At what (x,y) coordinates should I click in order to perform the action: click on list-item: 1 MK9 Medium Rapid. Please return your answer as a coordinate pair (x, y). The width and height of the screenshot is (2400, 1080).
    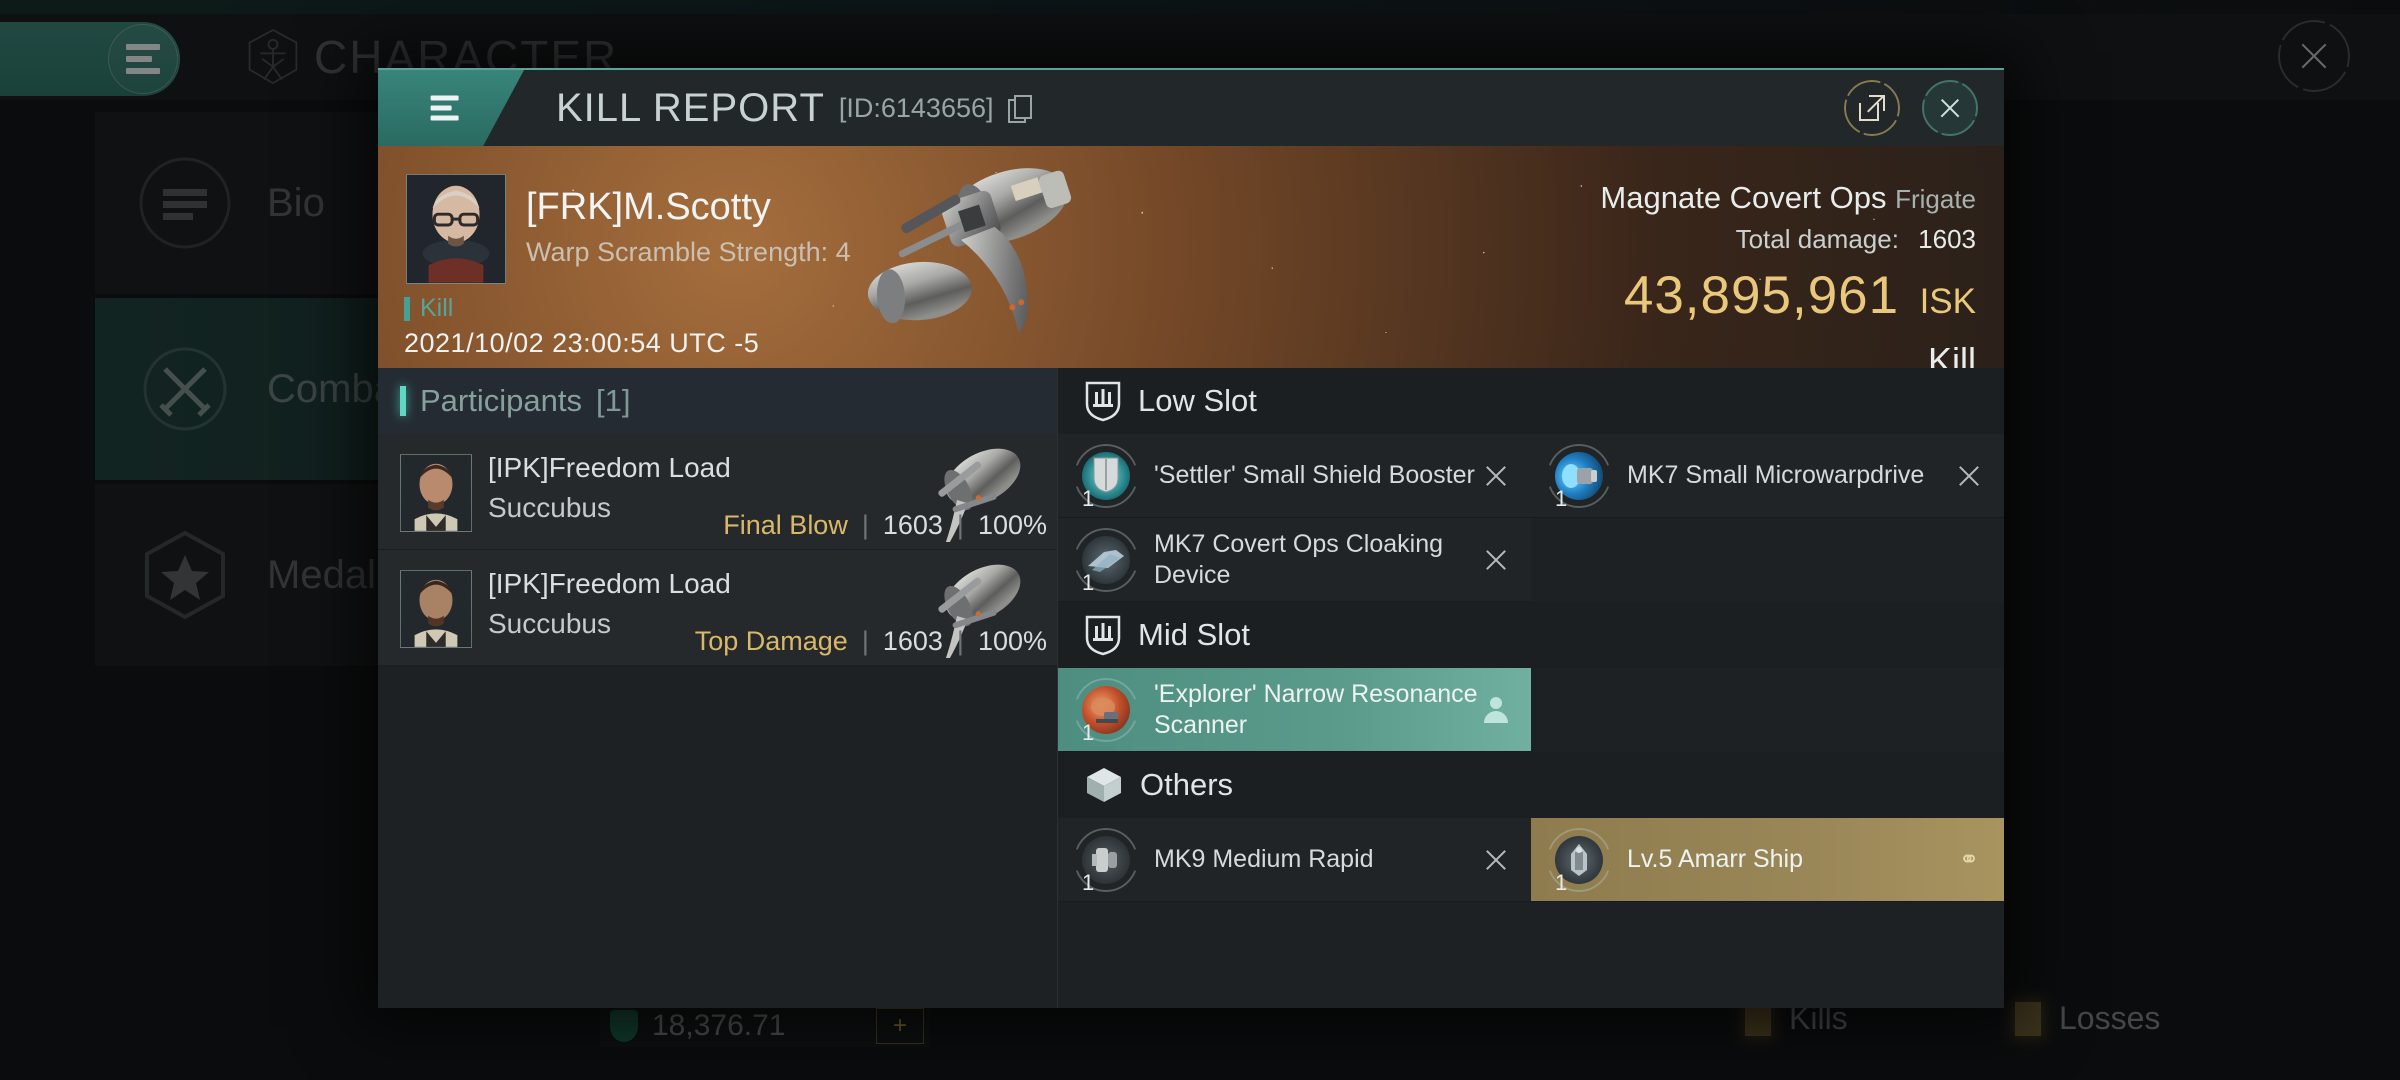
    Looking at the image, I should click on (1294, 860).